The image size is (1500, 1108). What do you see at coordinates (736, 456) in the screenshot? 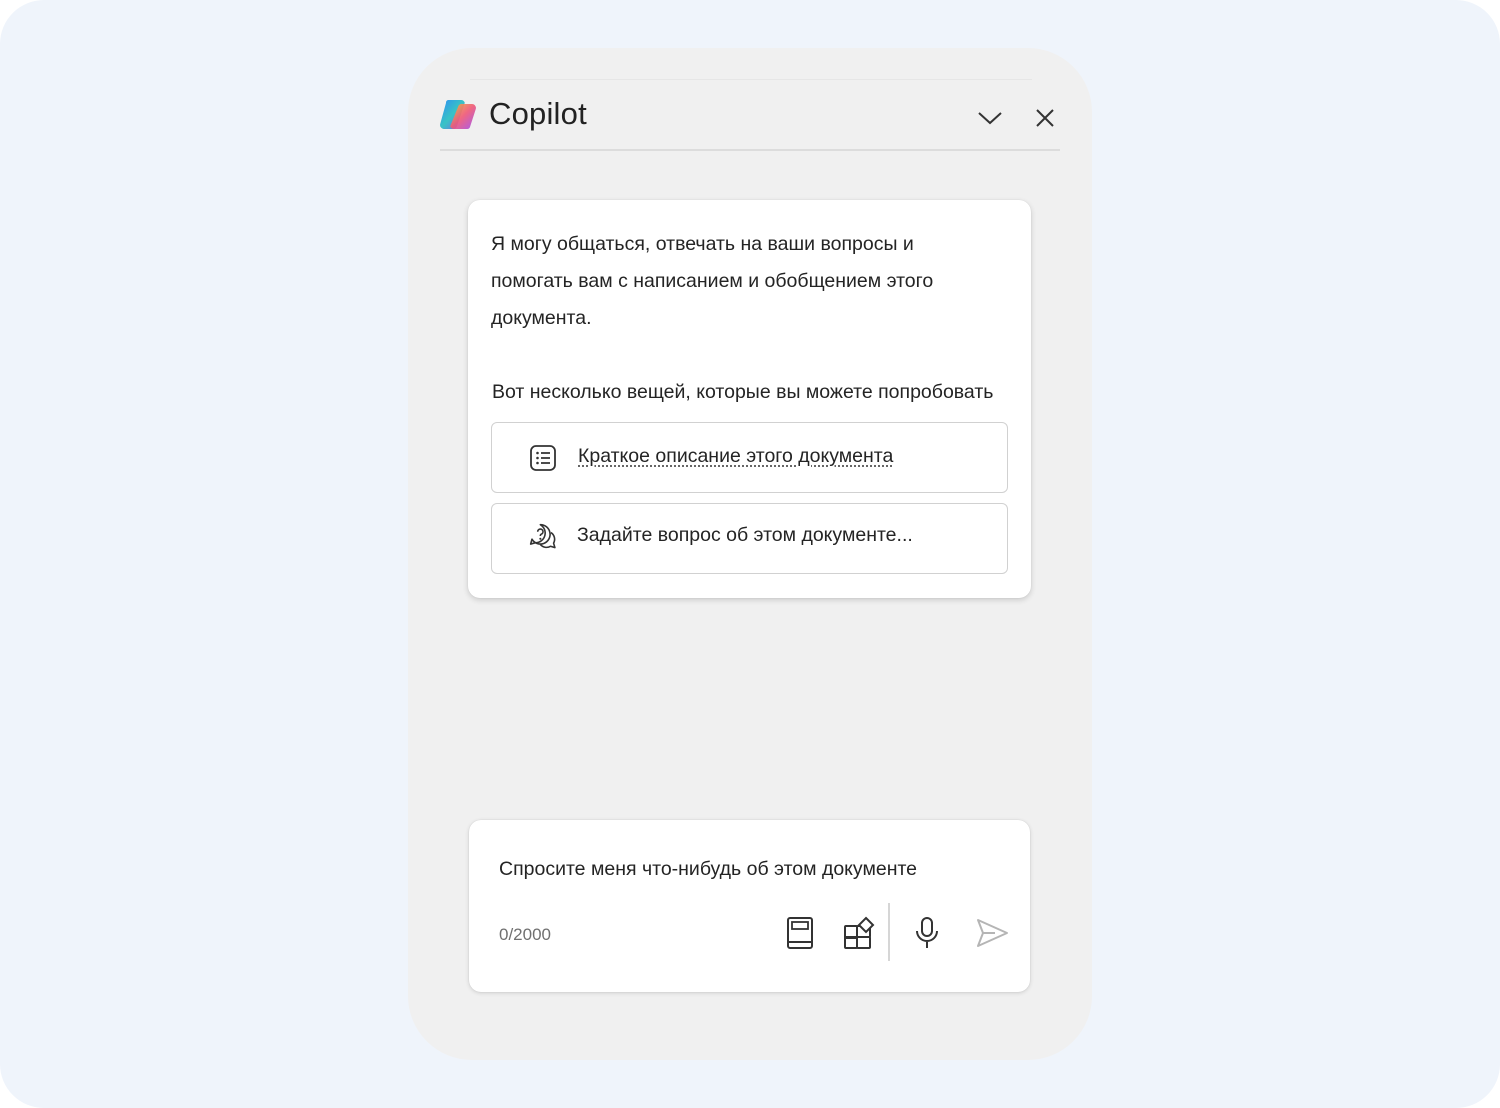
I see `suggestion-label: Краткое описание этого документа` at bounding box center [736, 456].